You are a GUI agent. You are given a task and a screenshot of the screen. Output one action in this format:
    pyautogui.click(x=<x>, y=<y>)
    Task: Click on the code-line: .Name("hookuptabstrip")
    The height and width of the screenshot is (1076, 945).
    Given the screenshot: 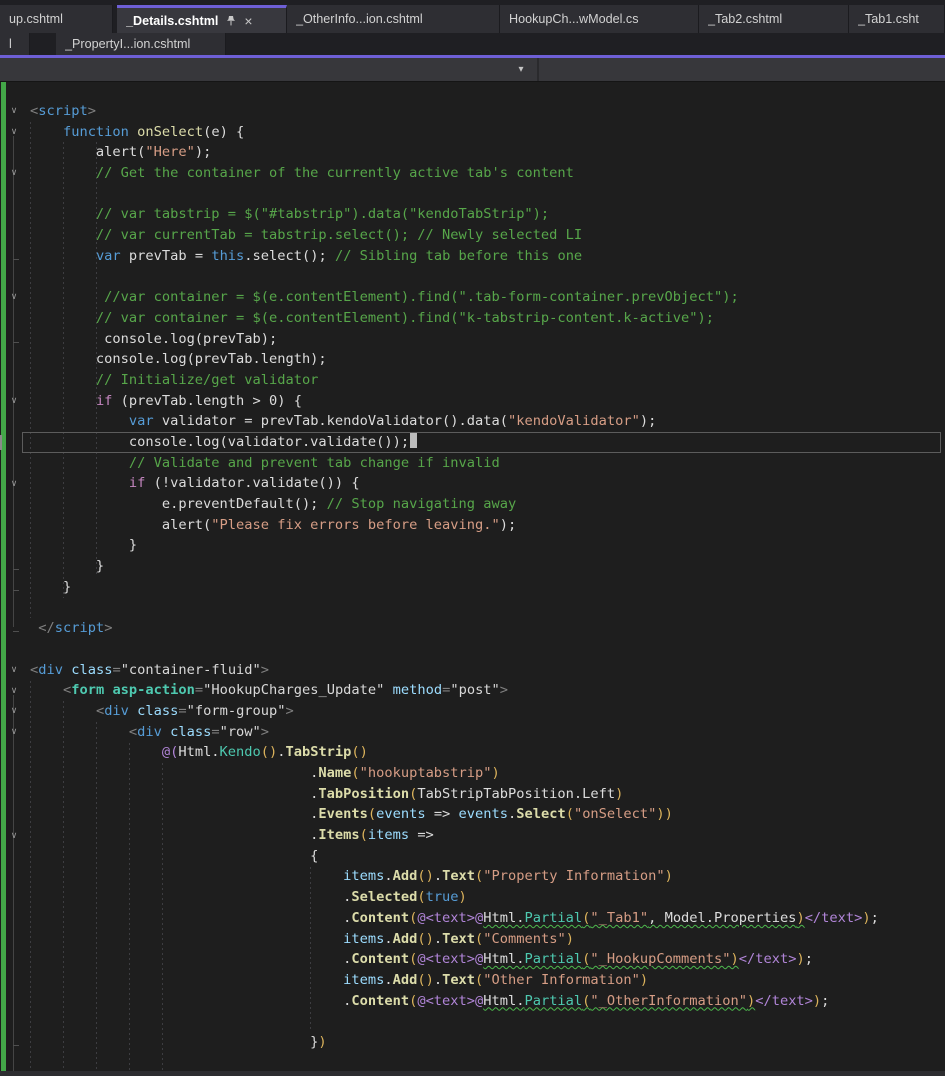 What is the action you would take?
    pyautogui.click(x=487, y=773)
    